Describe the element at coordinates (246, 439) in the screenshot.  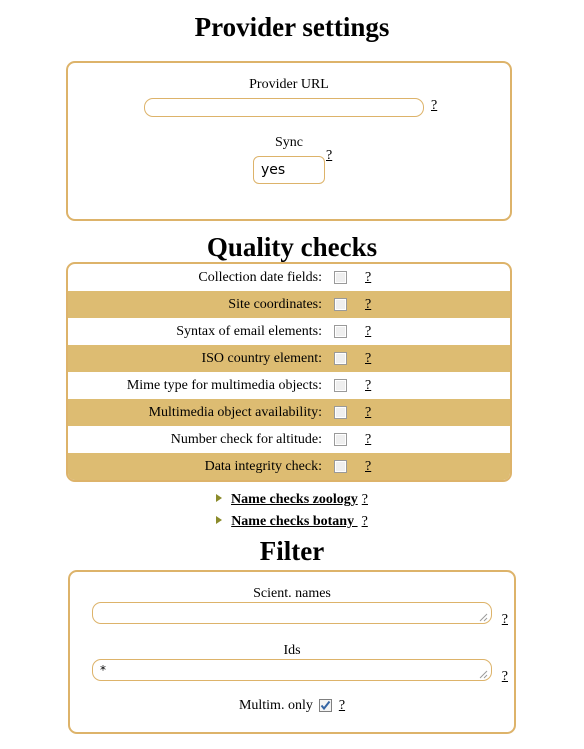
I see `quality-check-label: Number check for altitude:` at that location.